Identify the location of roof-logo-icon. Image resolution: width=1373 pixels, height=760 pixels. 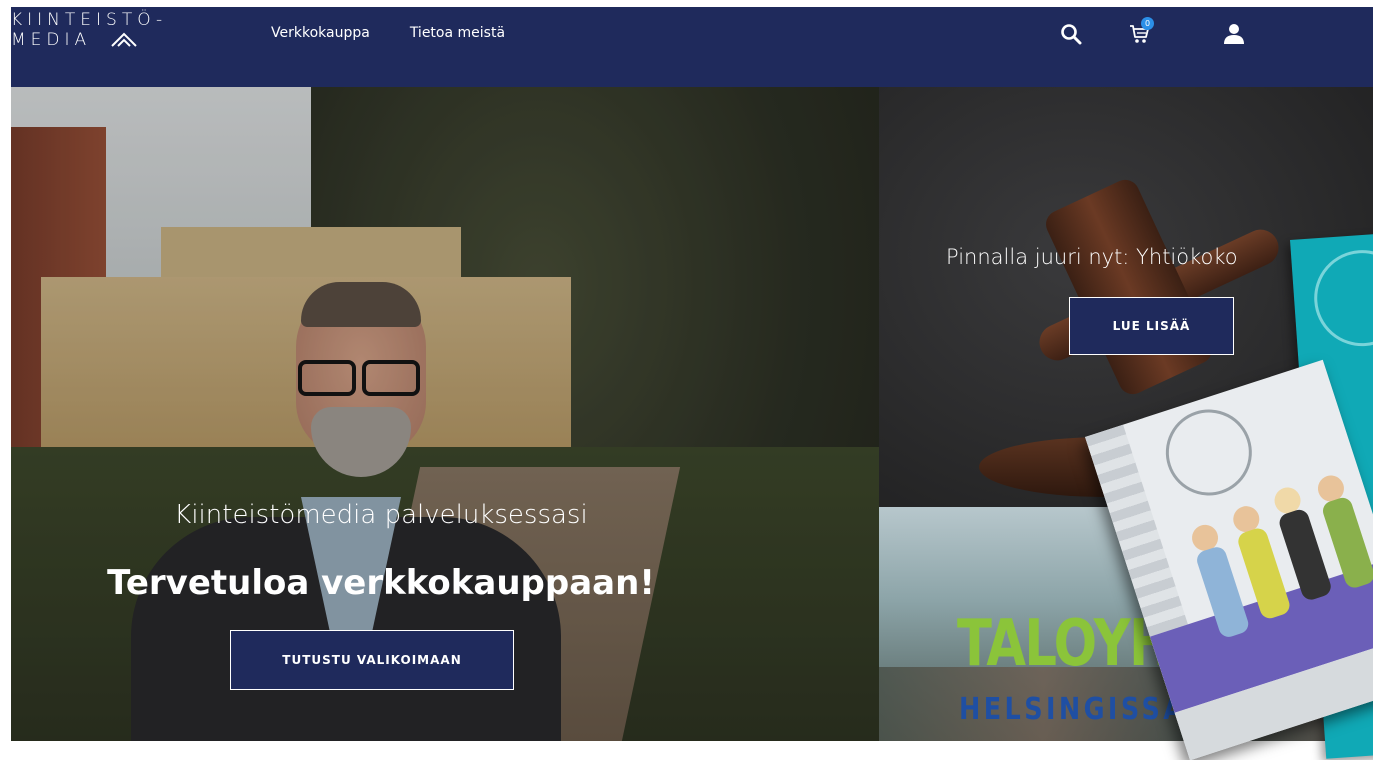
(124, 39).